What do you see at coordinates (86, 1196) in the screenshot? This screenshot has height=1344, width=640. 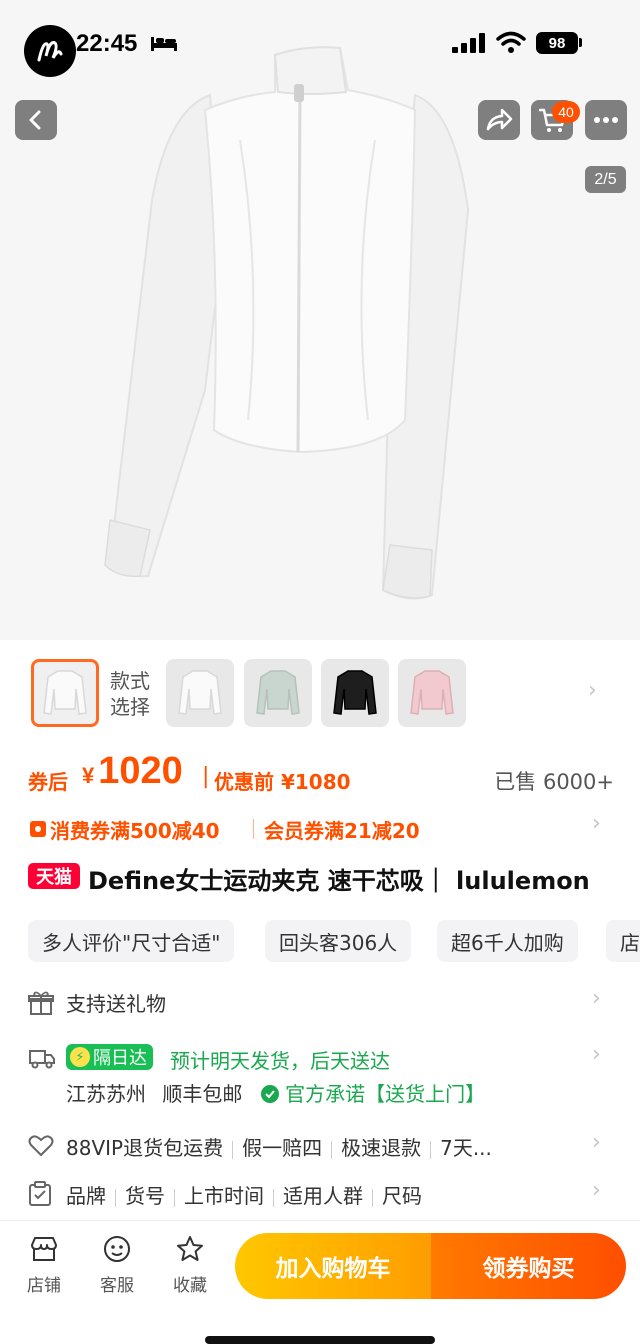 I see `param-item: 品牌` at bounding box center [86, 1196].